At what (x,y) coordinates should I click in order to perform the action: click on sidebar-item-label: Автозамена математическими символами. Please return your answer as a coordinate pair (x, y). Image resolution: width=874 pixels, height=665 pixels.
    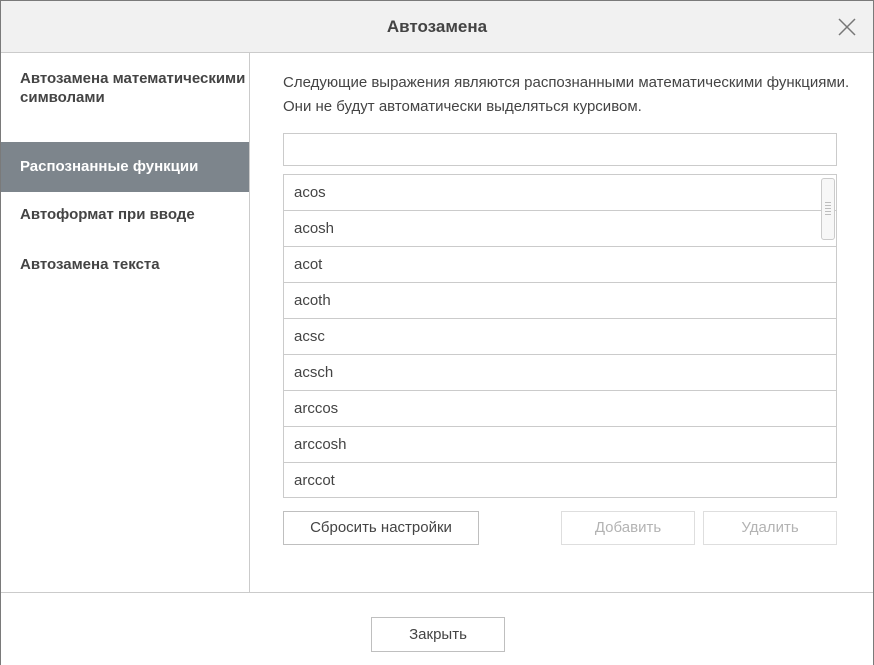
    Looking at the image, I should click on (133, 88).